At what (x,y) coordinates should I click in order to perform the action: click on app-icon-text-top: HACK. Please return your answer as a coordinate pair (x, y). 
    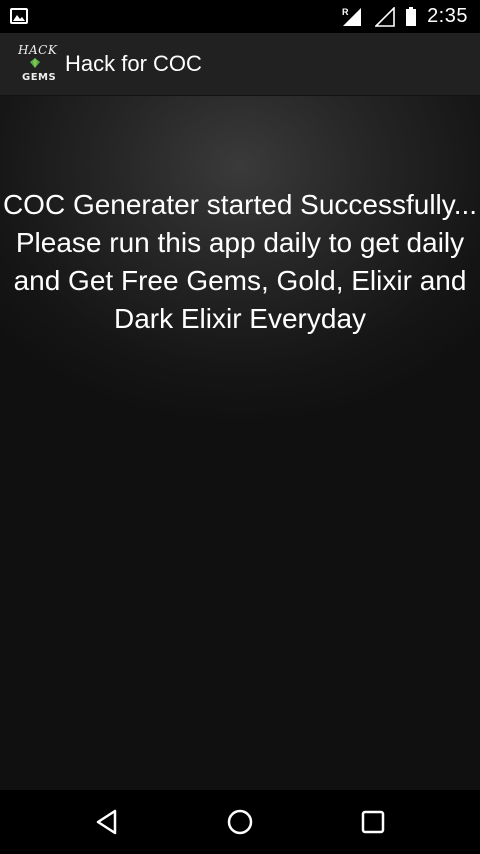
    Looking at the image, I should click on (38, 50).